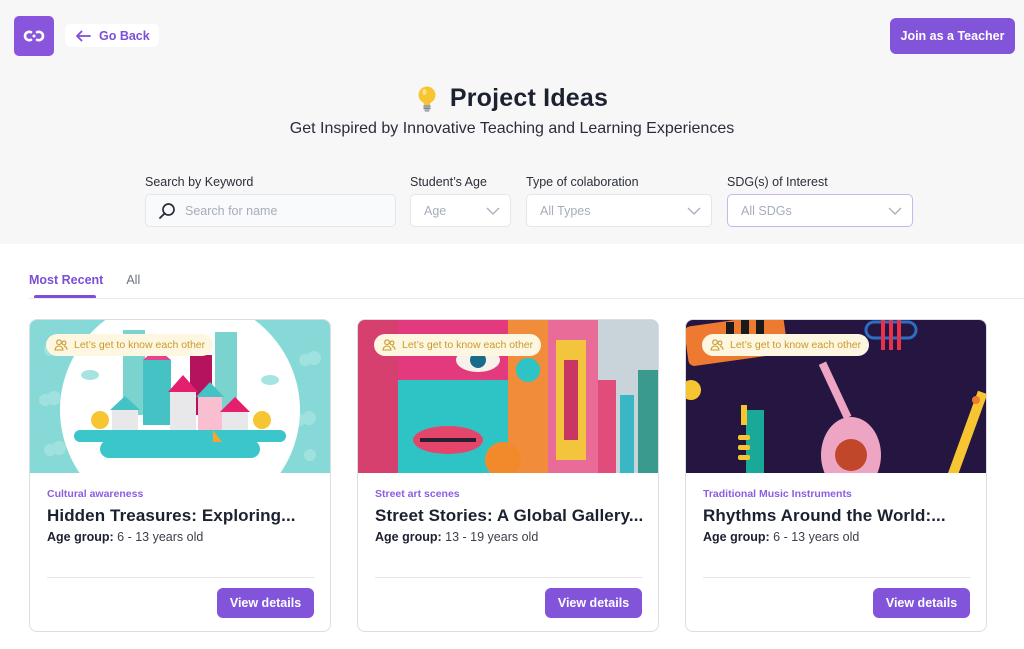 The image size is (1024, 649). Describe the element at coordinates (766, 210) in the screenshot. I see `sdg-select-value: All SDGs` at that location.